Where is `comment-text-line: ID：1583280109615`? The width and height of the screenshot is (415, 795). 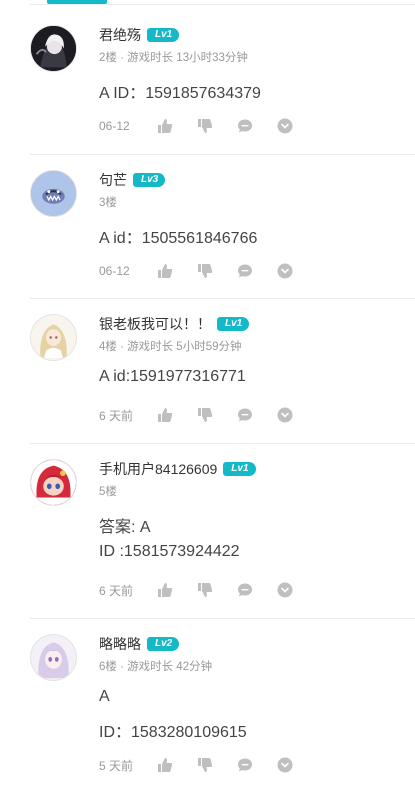
comment-text-line: ID：1583280109615 is located at coordinates (173, 732).